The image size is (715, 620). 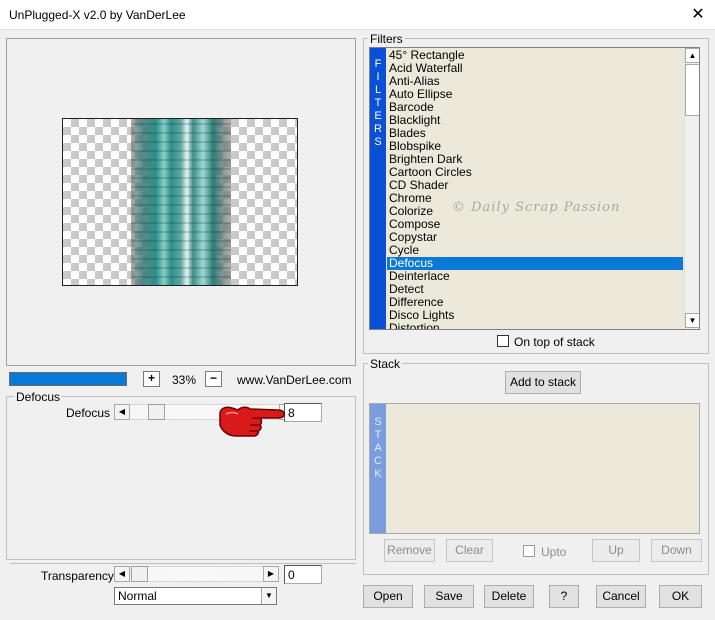 What do you see at coordinates (303, 412) in the screenshot?
I see `defocus-value-field: 8` at bounding box center [303, 412].